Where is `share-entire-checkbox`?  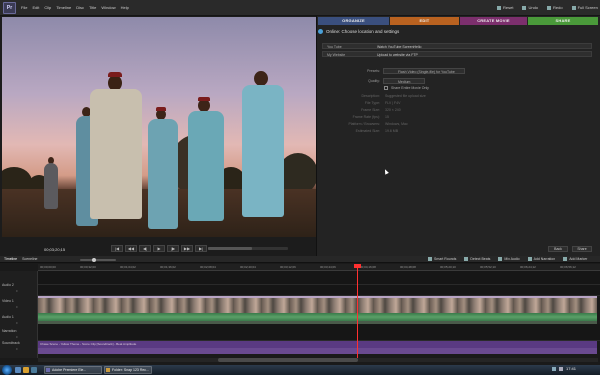 share-entire-checkbox is located at coordinates (386, 88).